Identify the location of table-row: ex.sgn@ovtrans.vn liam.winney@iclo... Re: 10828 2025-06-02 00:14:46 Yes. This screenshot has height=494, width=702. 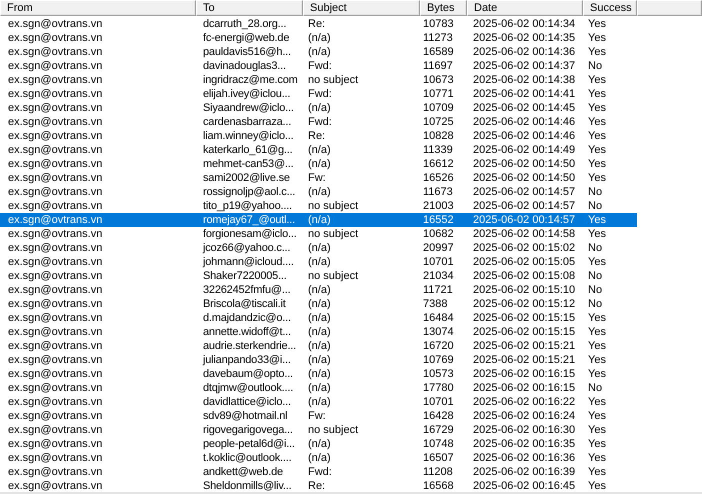
(318, 136).